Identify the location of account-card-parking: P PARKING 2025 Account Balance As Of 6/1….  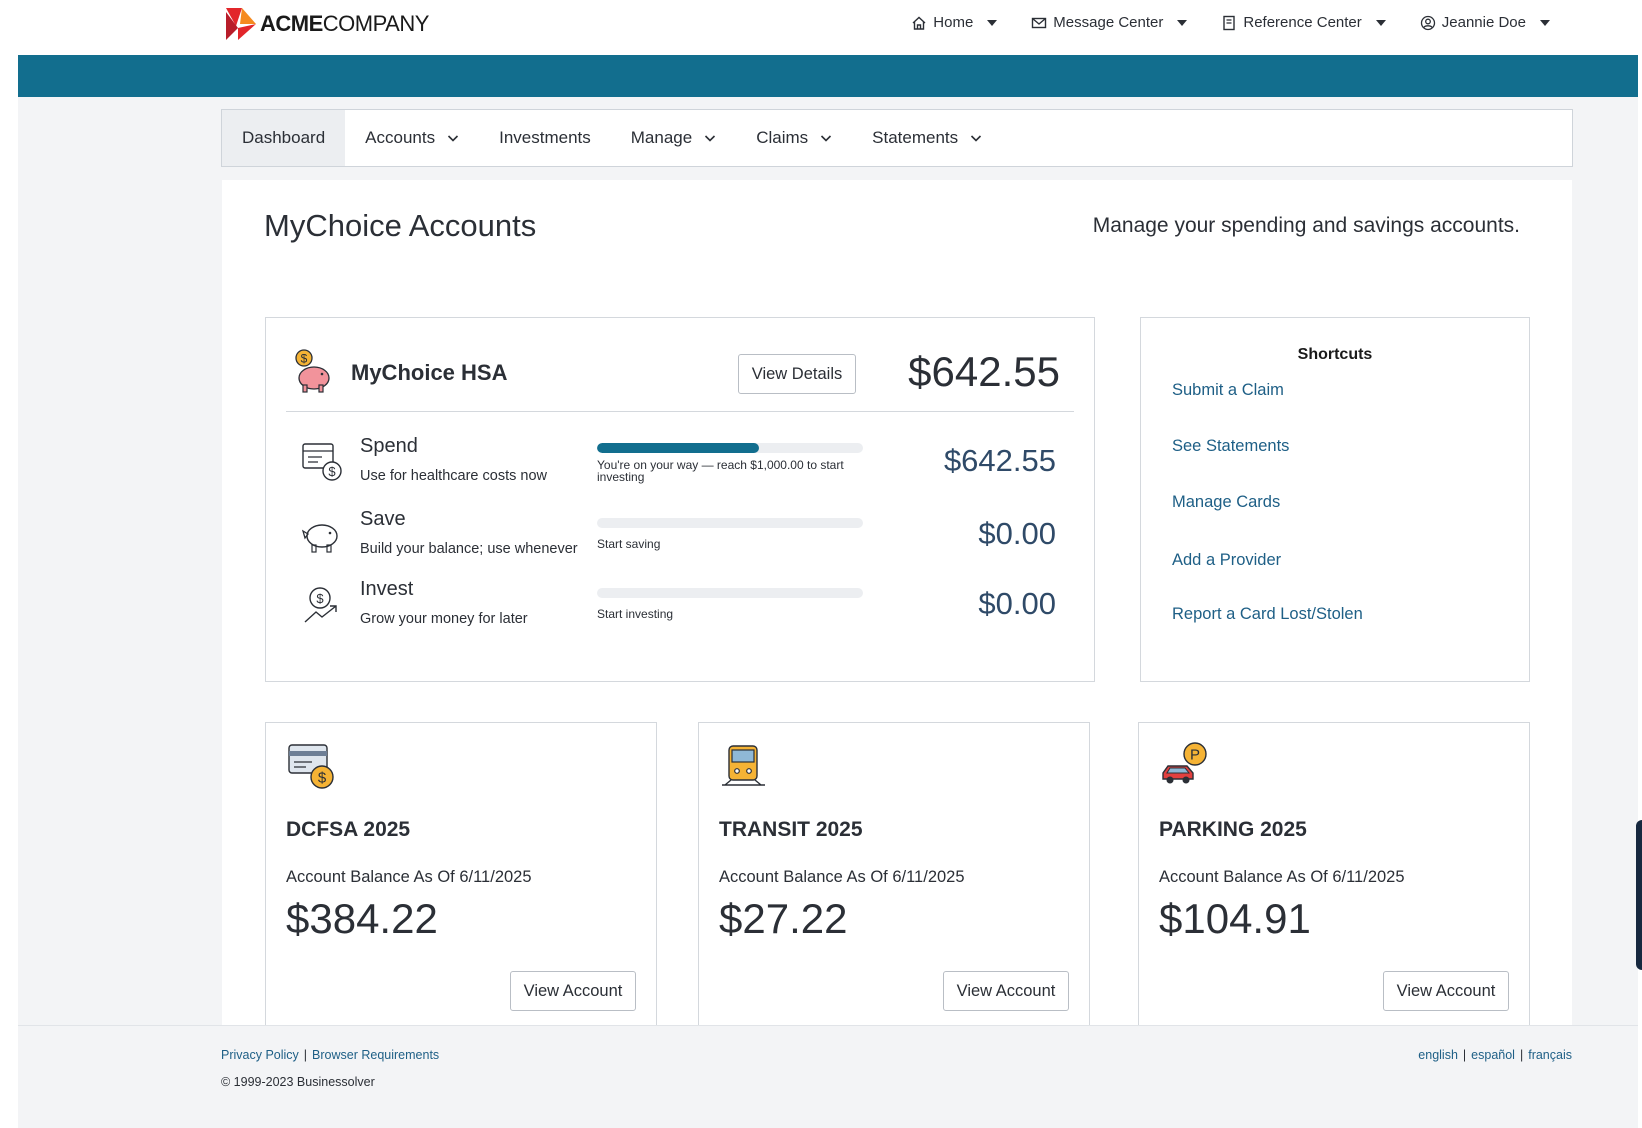
(1334, 877).